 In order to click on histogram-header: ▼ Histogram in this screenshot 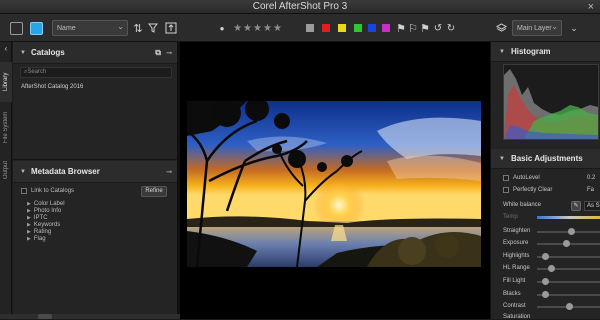, I will do `click(545, 52)`.